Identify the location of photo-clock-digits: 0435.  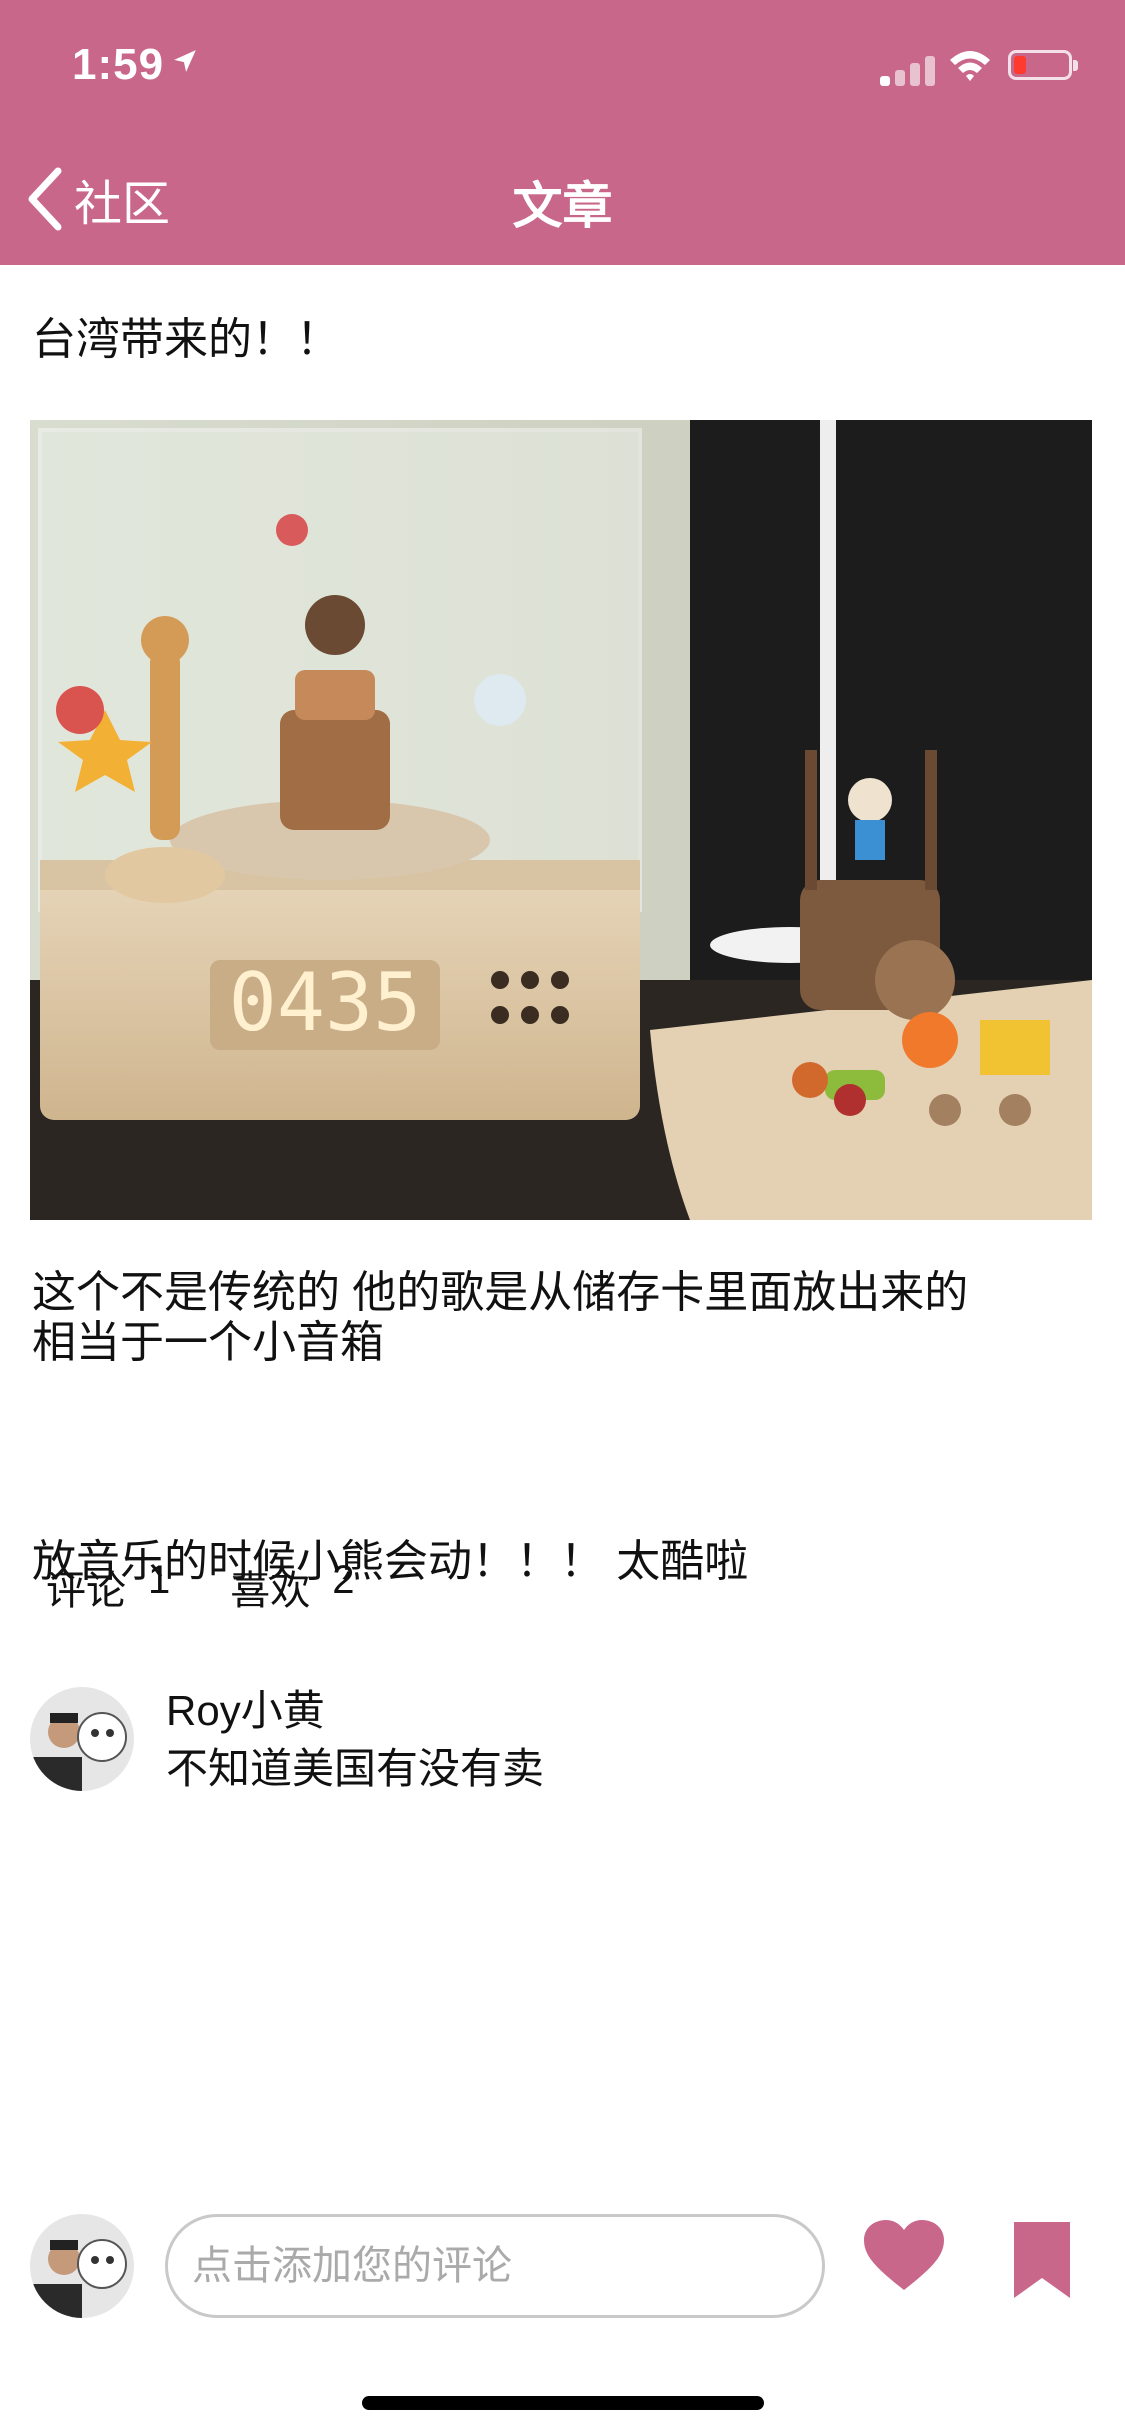
(325, 1002).